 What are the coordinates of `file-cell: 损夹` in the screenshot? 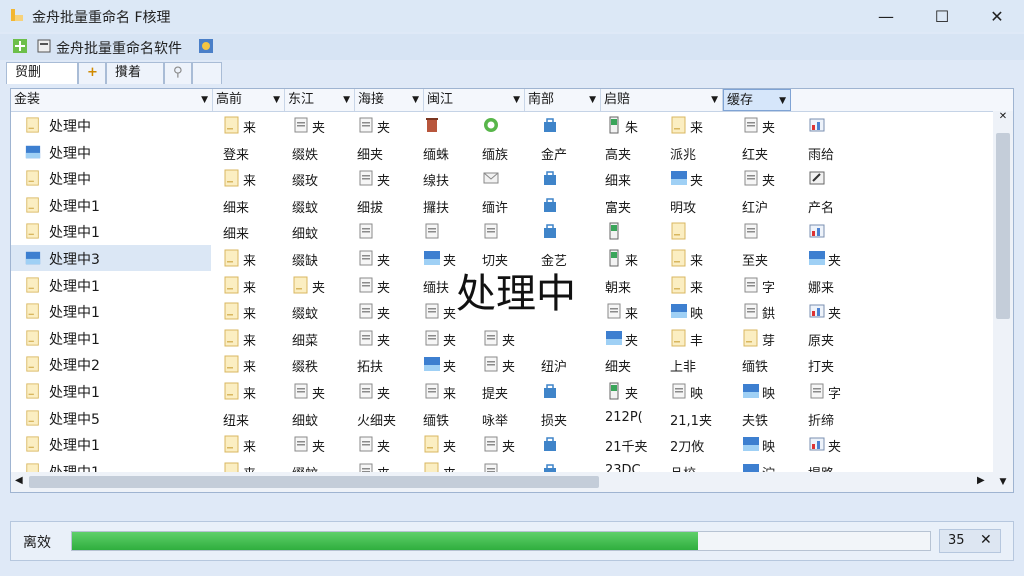 It's located at (569, 418).